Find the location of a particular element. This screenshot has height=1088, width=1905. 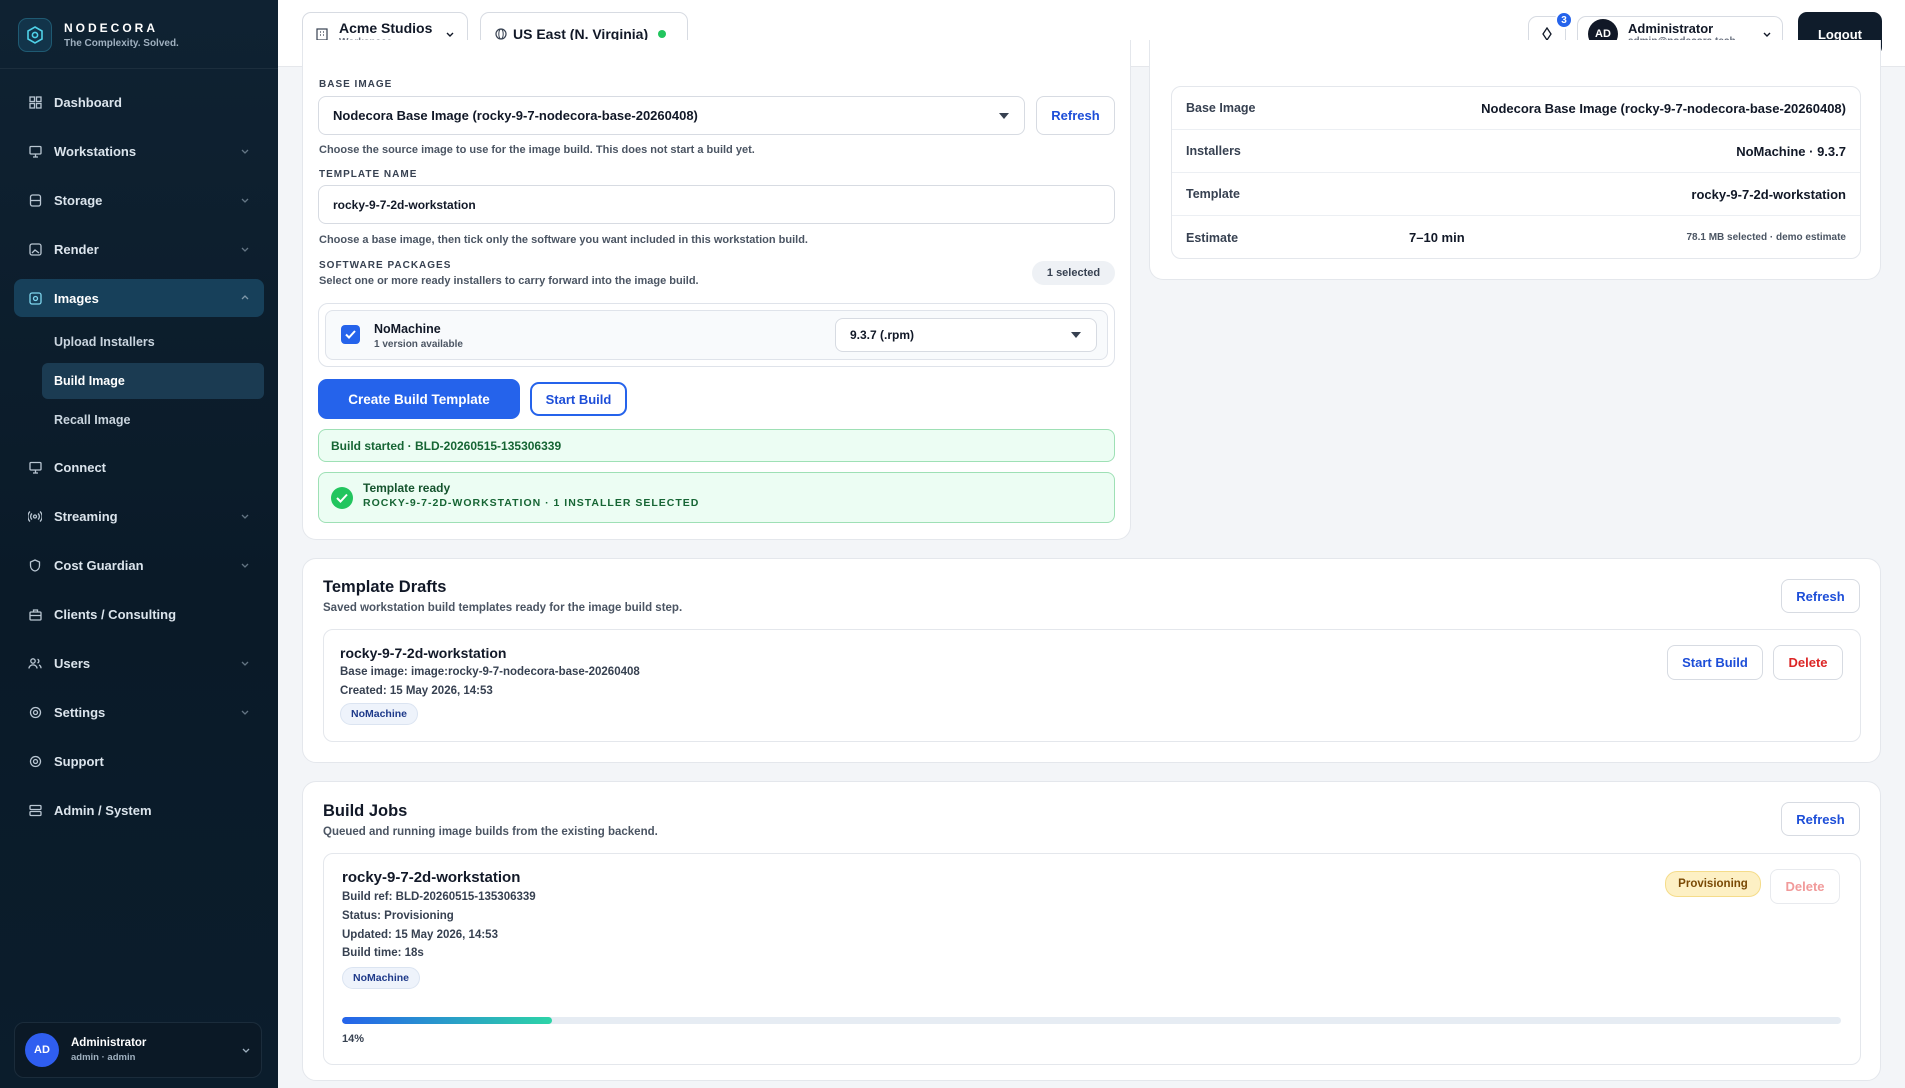

check-icon is located at coordinates (350, 334).